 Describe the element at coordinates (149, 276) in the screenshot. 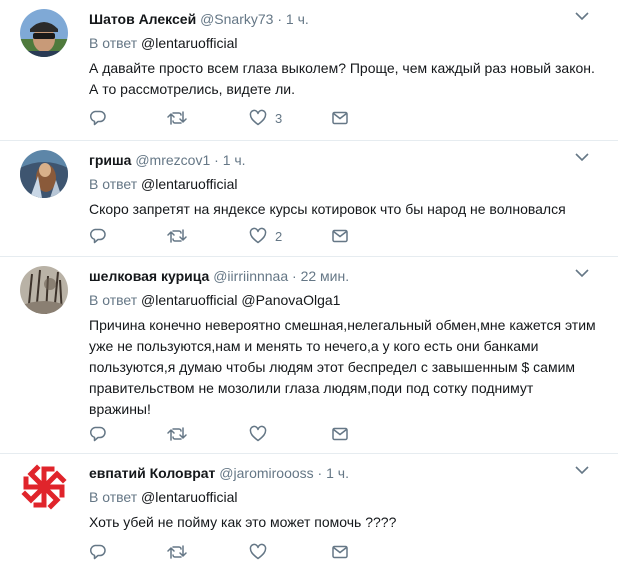

I see `author-name: шелковая курица` at that location.